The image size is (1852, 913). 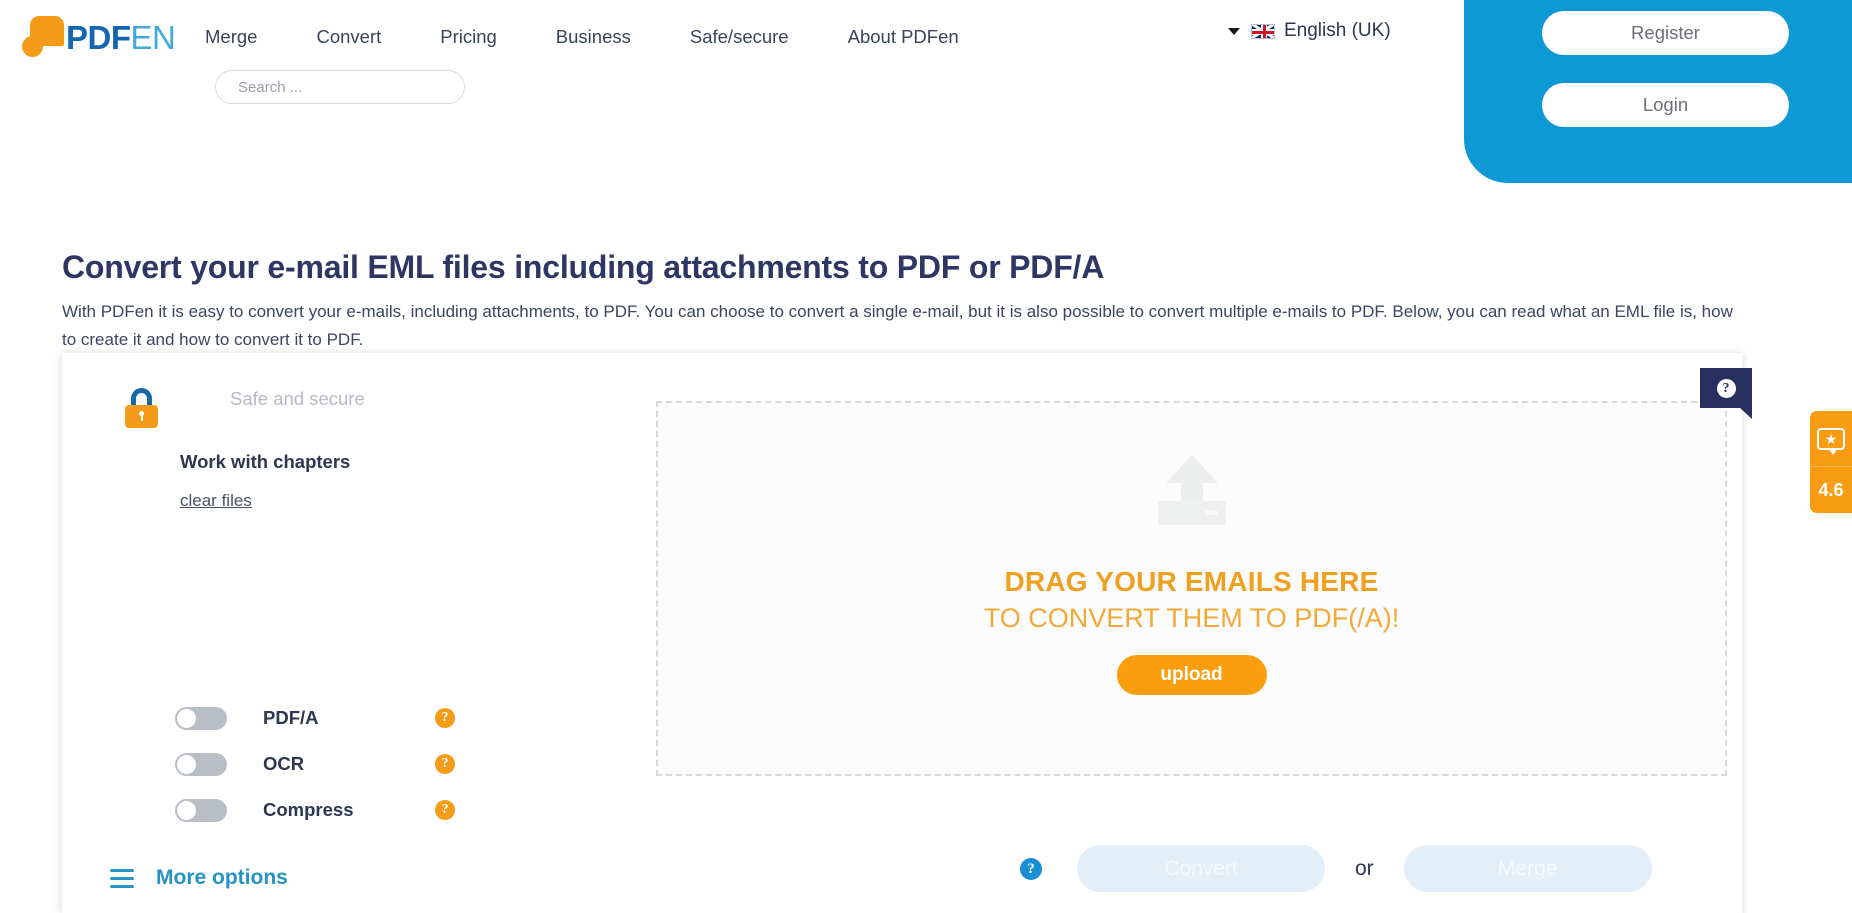 What do you see at coordinates (348, 37) in the screenshot?
I see `nav-item-convert: Convert` at bounding box center [348, 37].